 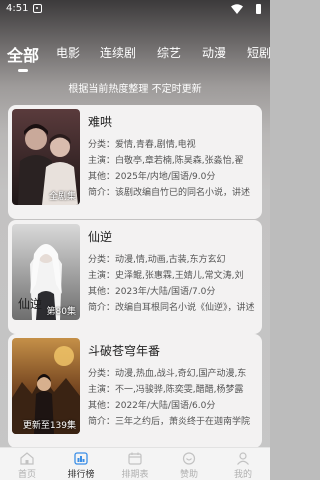 I want to click on show-intro: 简介：三年之约后，萧炎终于在迦南学院, so click(x=169, y=422).